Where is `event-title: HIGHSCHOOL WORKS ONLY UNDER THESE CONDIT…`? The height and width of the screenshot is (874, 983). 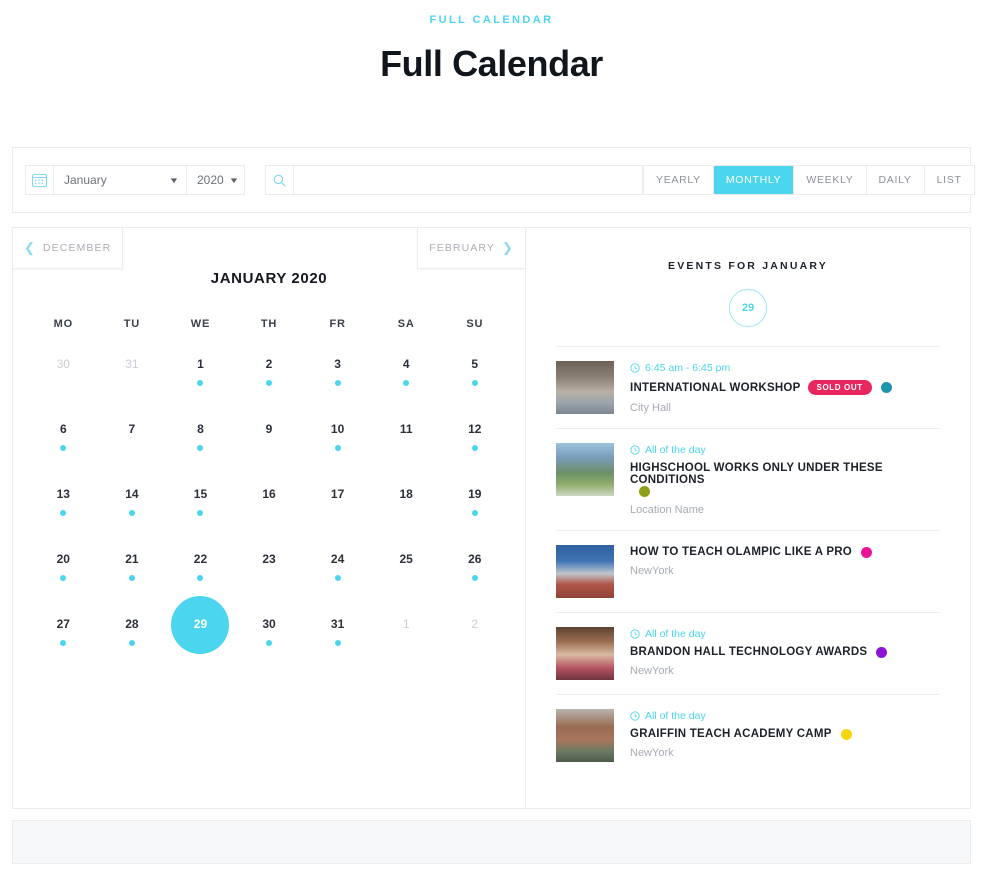 event-title: HIGHSCHOOL WORKS ONLY UNDER THESE CONDIT… is located at coordinates (785, 474).